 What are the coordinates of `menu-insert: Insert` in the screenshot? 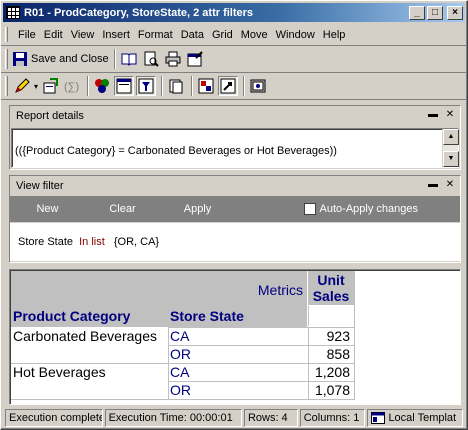 It's located at (116, 35).